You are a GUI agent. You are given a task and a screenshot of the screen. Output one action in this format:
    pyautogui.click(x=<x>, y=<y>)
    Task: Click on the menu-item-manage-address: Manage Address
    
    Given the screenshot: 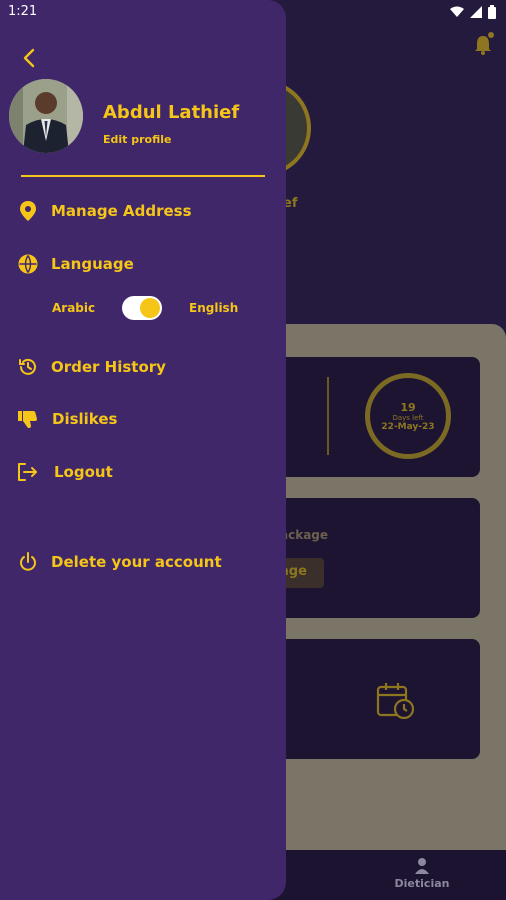 What is the action you would take?
    pyautogui.click(x=104, y=211)
    